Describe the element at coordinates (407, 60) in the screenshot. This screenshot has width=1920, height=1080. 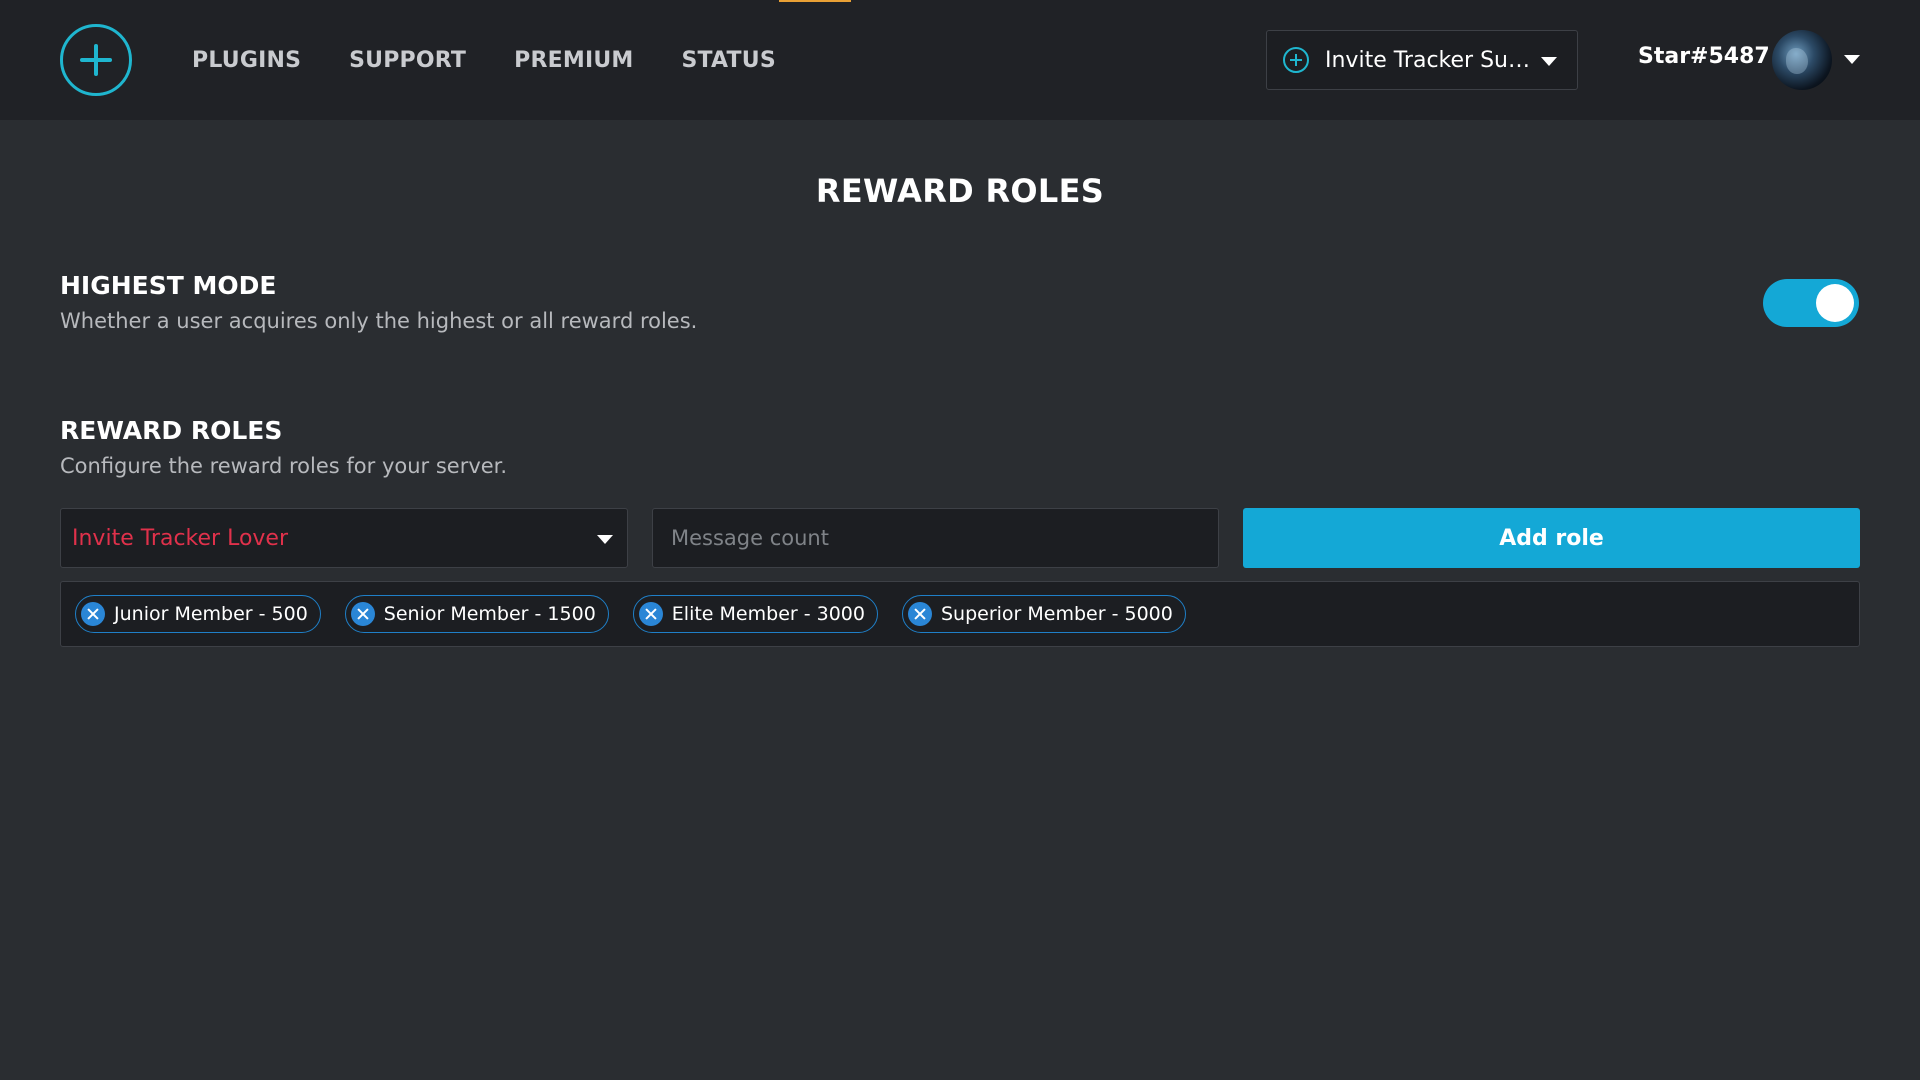
I see `nav-support: SUPPORT` at that location.